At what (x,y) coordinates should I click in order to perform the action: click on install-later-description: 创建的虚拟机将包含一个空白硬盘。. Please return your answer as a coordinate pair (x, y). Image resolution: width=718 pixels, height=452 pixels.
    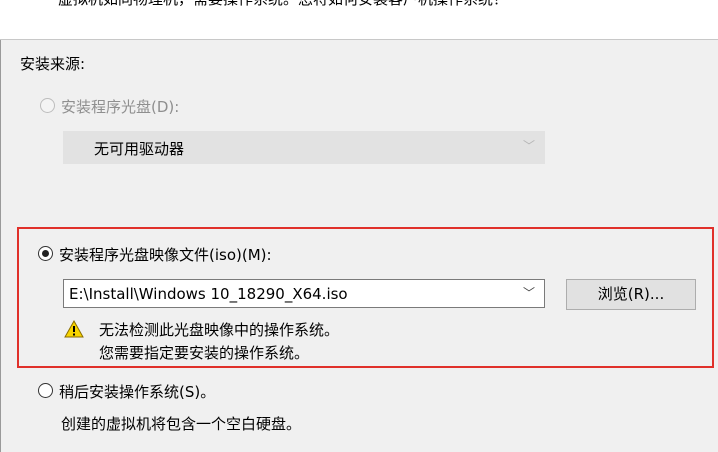
    Looking at the image, I should click on (181, 424).